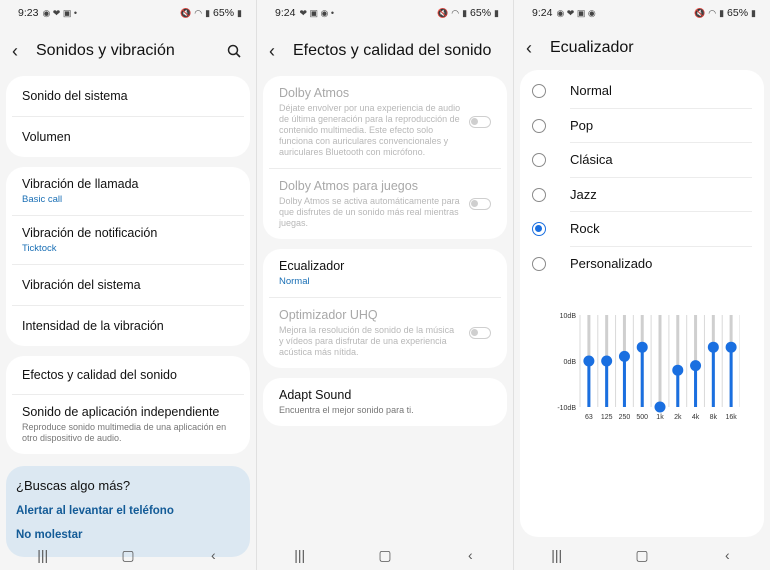 Image resolution: width=770 pixels, height=570 pixels. I want to click on preset-label: Jazz, so click(661, 195).